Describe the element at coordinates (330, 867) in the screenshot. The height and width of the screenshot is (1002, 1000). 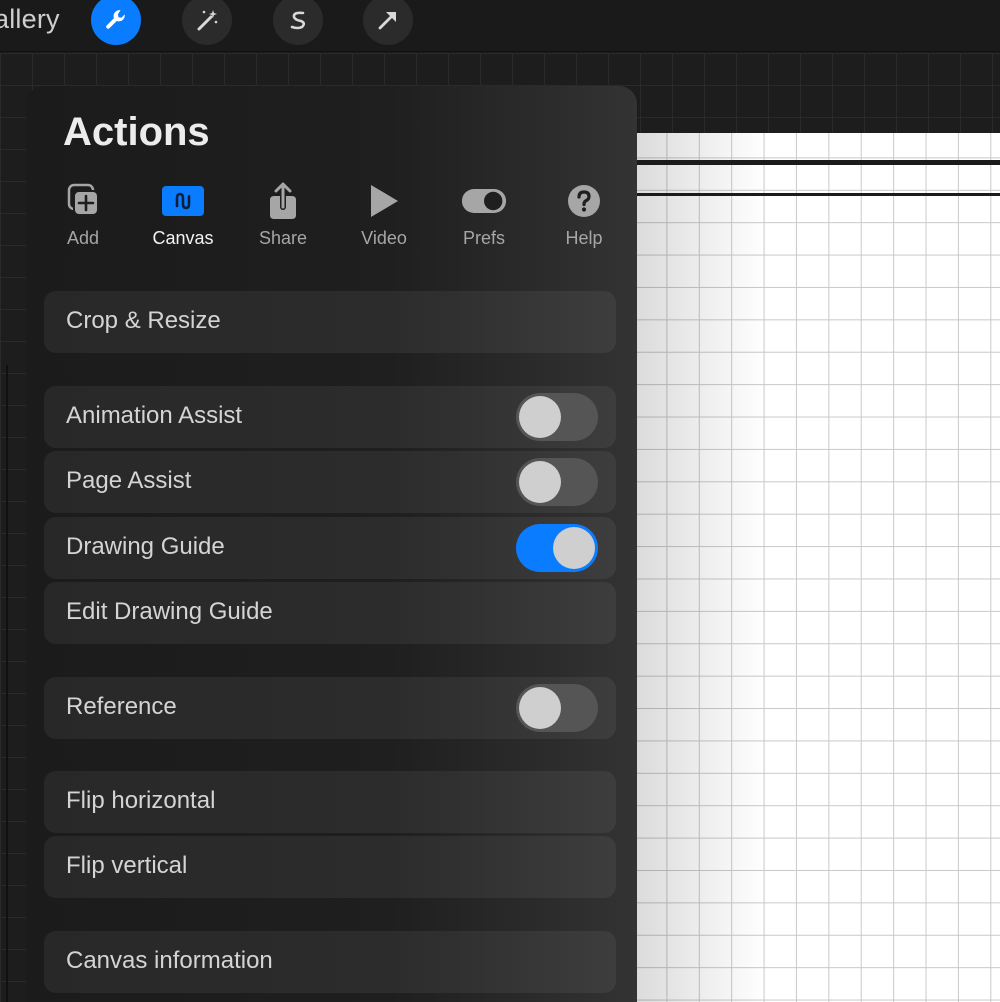
I see `flip-vertical-row: Flip vertical` at that location.